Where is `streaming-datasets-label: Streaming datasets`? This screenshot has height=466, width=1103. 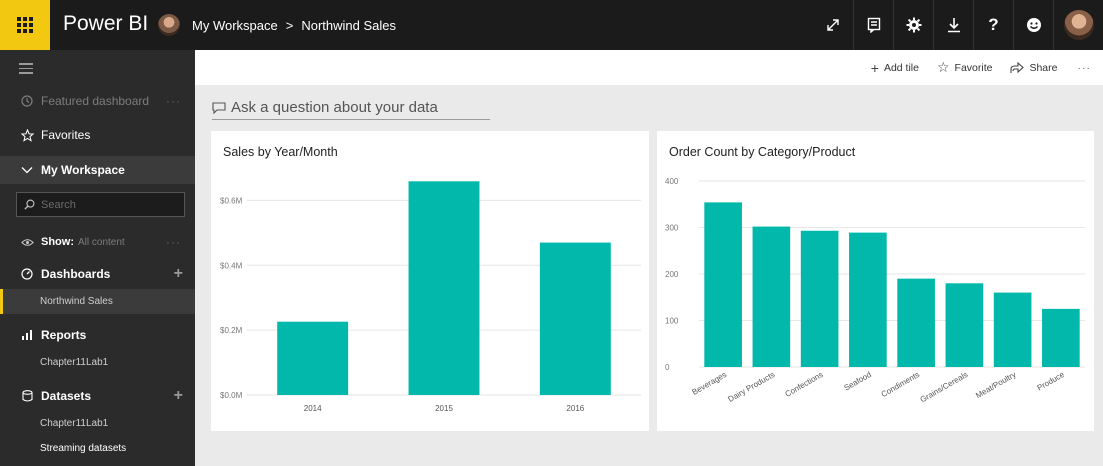
streaming-datasets-label: Streaming datasets is located at coordinates (83, 448).